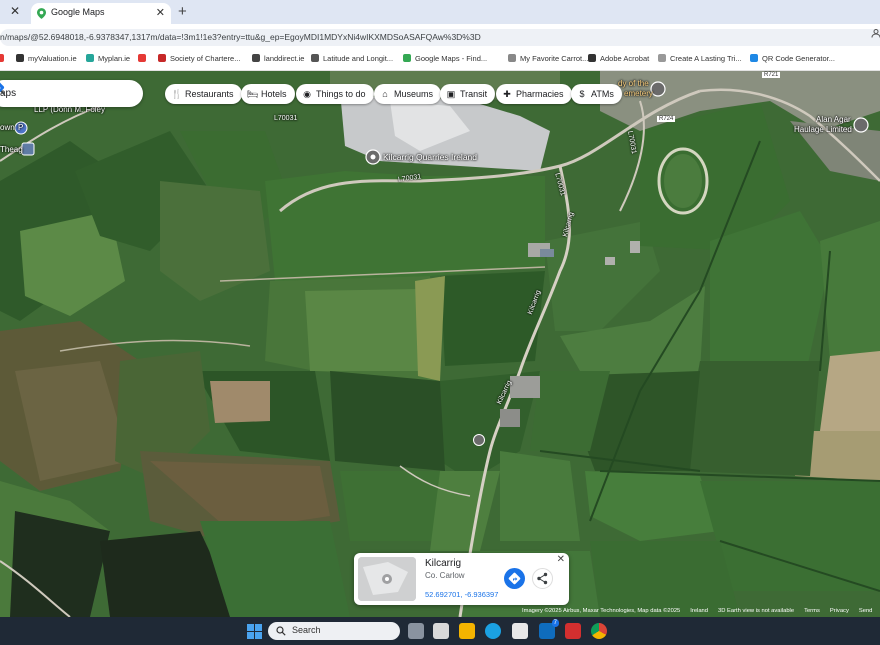  What do you see at coordinates (334, 631) in the screenshot?
I see `taskbar-search: Search` at bounding box center [334, 631].